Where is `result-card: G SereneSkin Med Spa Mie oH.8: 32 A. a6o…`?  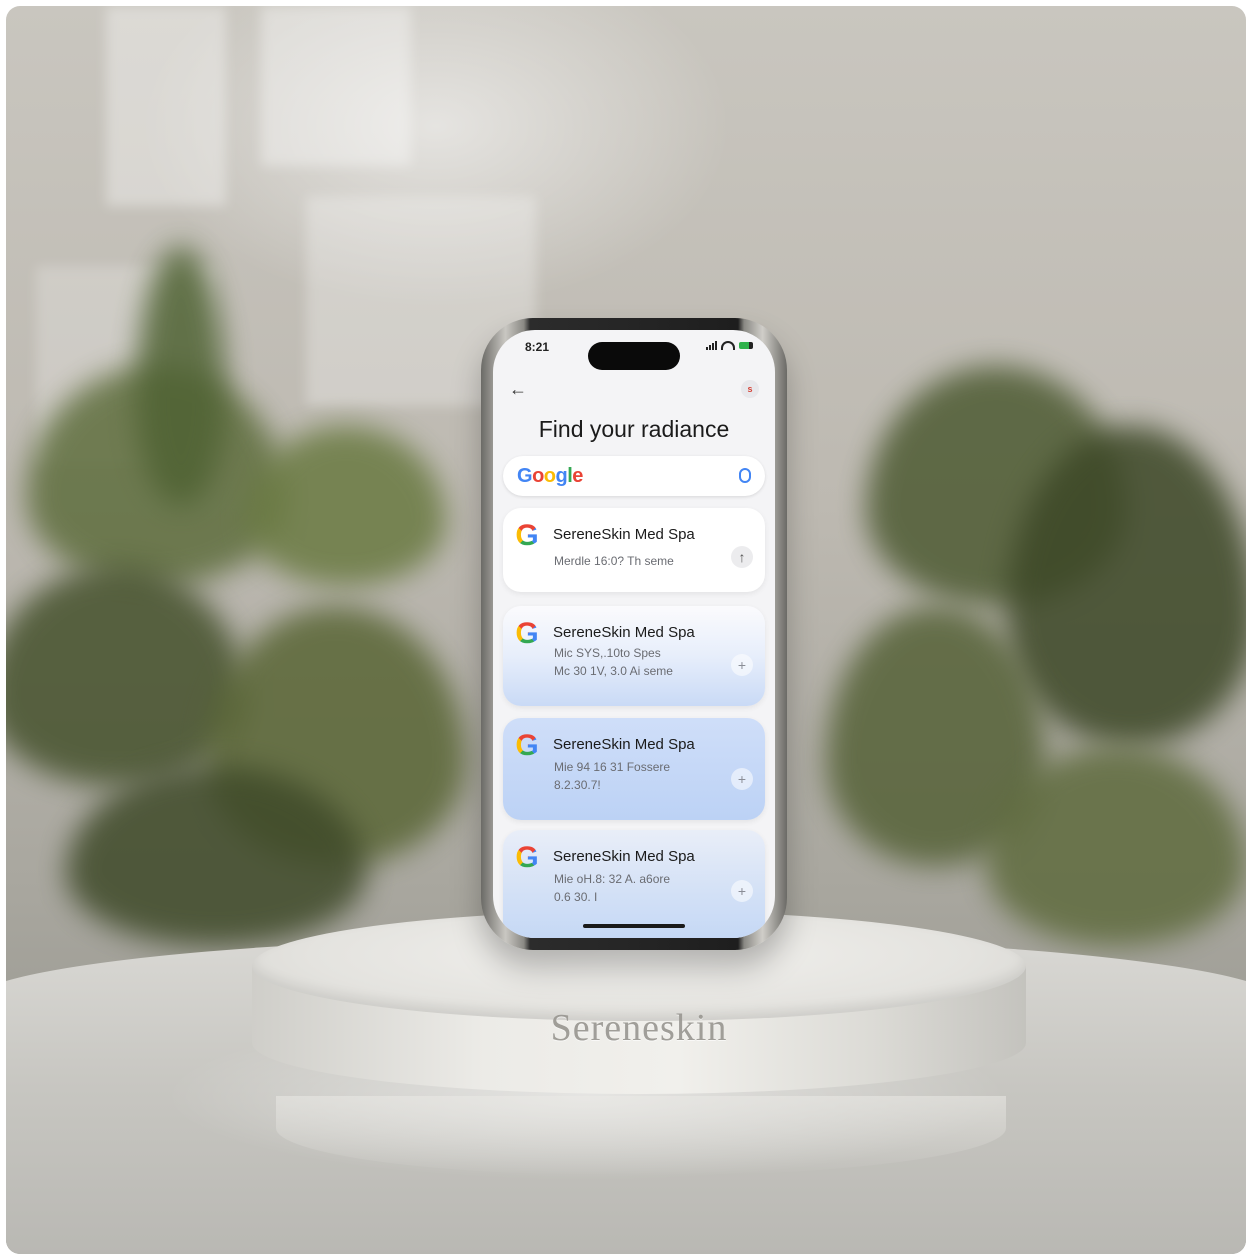
result-card: G SereneSkin Med Spa Mie oH.8: 32 A. a6o… is located at coordinates (634, 884).